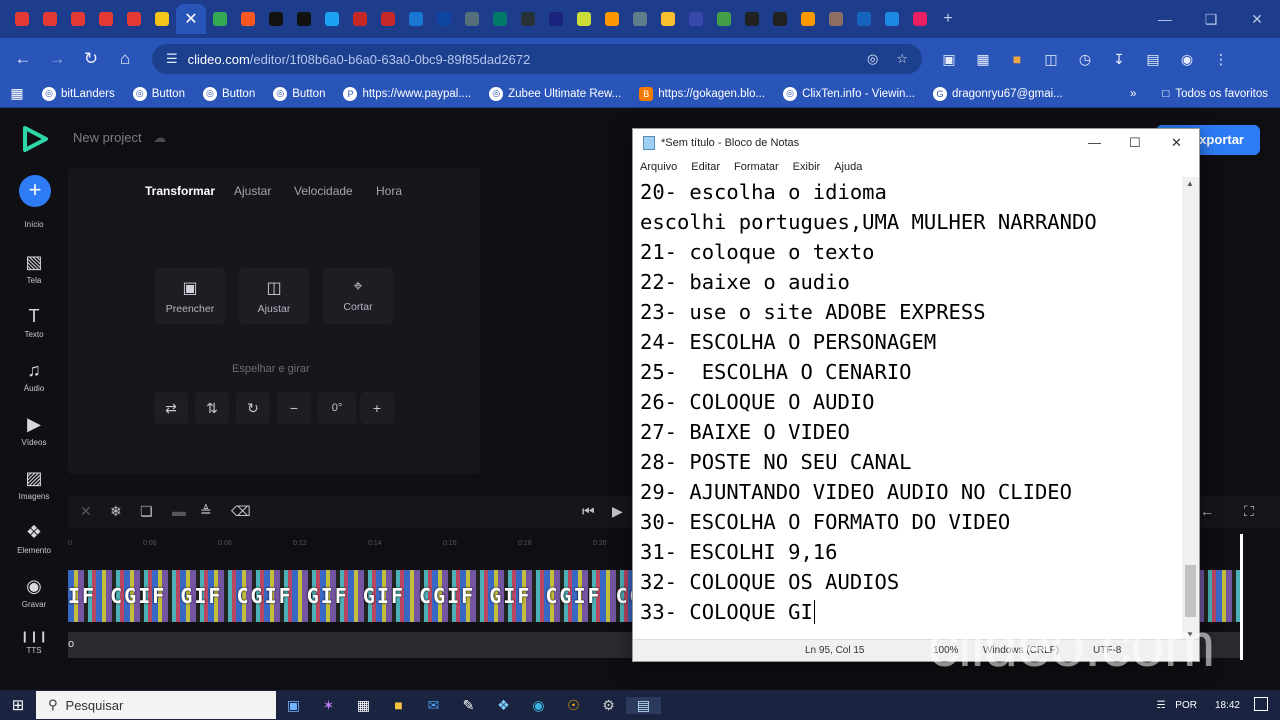 This screenshot has height=720, width=1280. What do you see at coordinates (34, 484) in the screenshot?
I see `sidebar-item-imagens: ▨ Imagens` at bounding box center [34, 484].